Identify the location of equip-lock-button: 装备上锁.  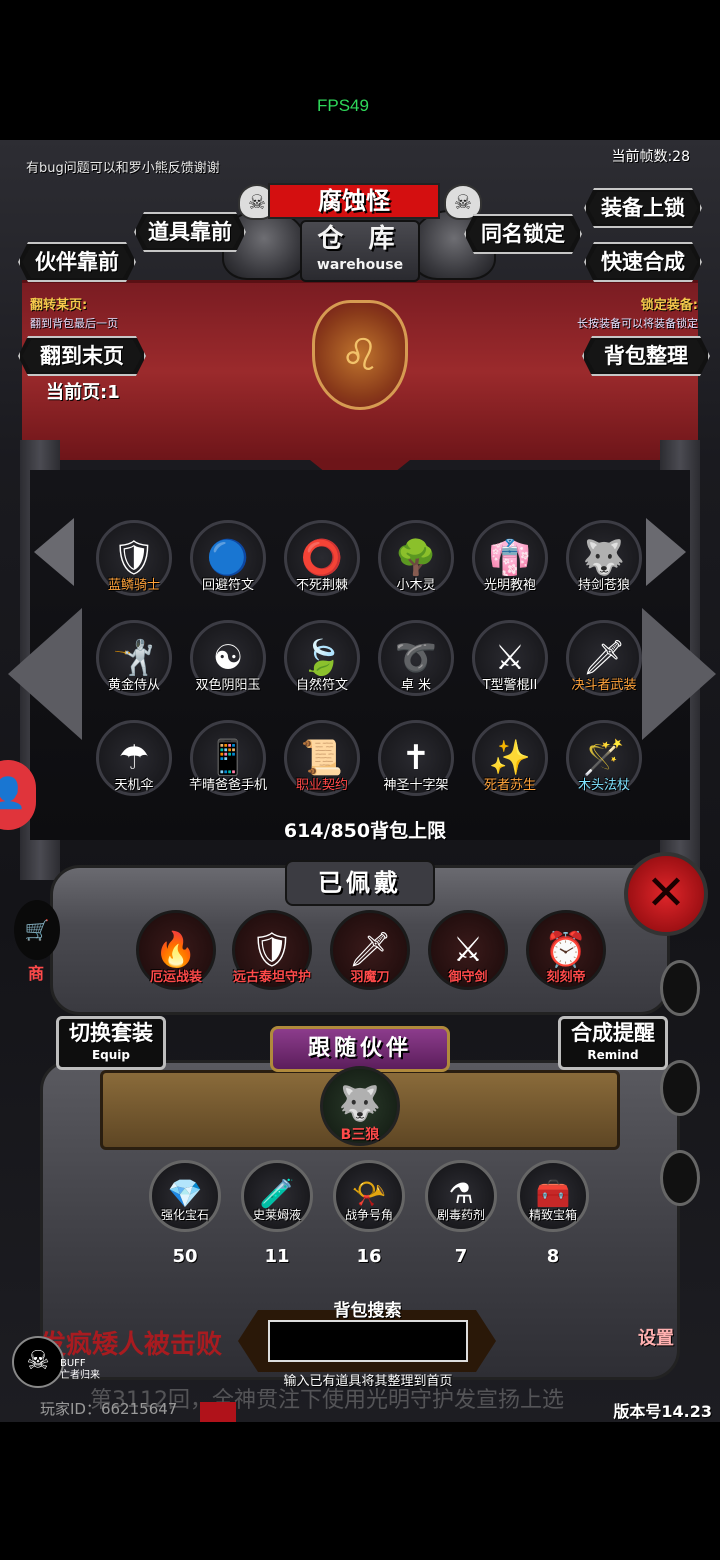
(643, 208).